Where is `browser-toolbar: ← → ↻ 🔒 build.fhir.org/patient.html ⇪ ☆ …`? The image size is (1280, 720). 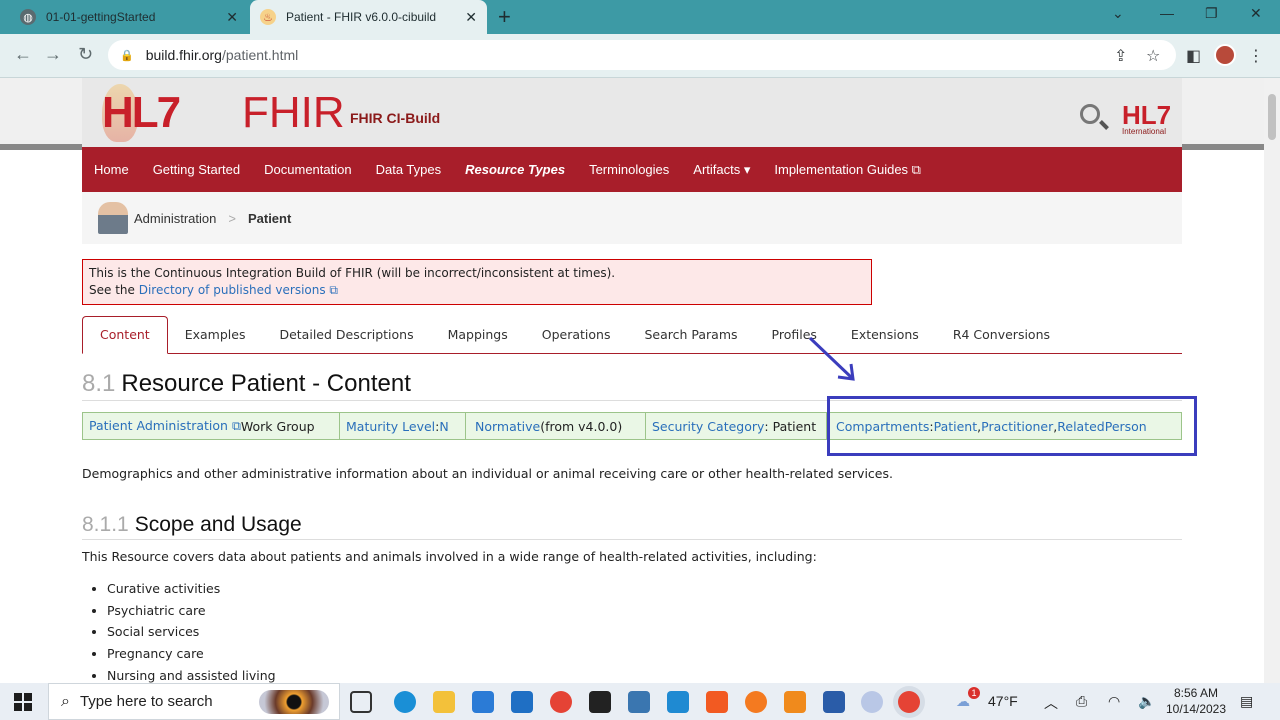
browser-toolbar: ← → ↻ 🔒 build.fhir.org/patient.html ⇪ ☆ … is located at coordinates (640, 56).